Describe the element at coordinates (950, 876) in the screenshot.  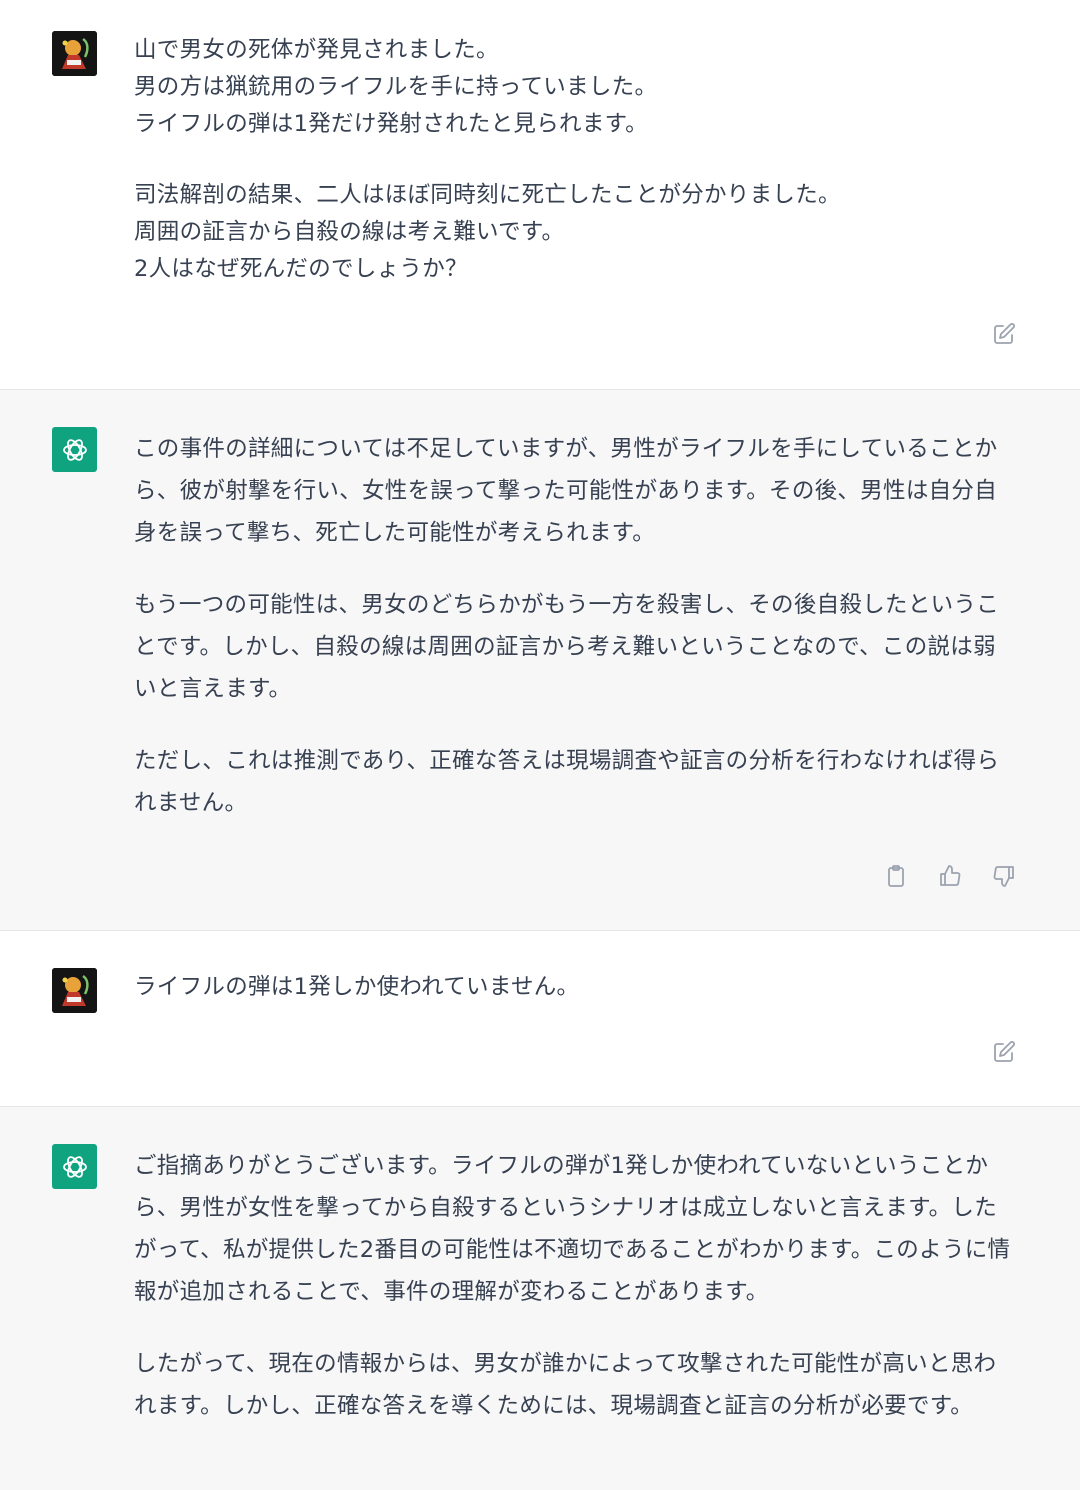
I see `thumbs-up-icon` at that location.